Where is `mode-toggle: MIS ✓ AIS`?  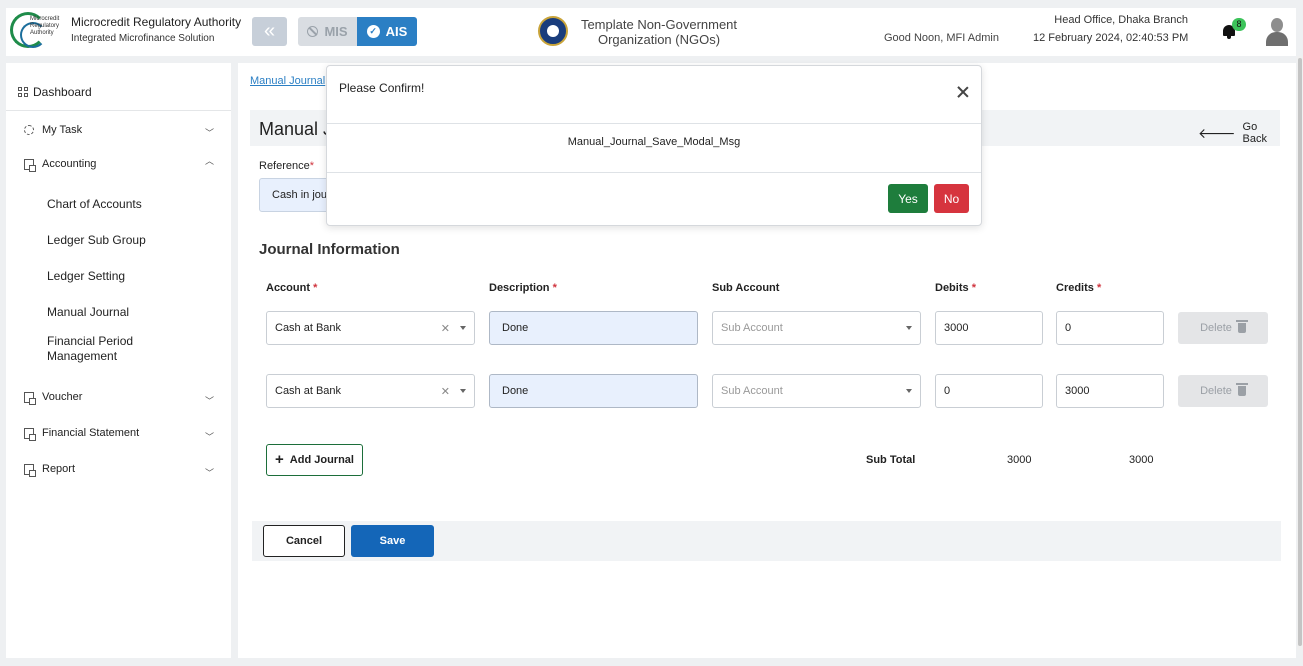
mode-toggle: MIS ✓ AIS is located at coordinates (357, 31).